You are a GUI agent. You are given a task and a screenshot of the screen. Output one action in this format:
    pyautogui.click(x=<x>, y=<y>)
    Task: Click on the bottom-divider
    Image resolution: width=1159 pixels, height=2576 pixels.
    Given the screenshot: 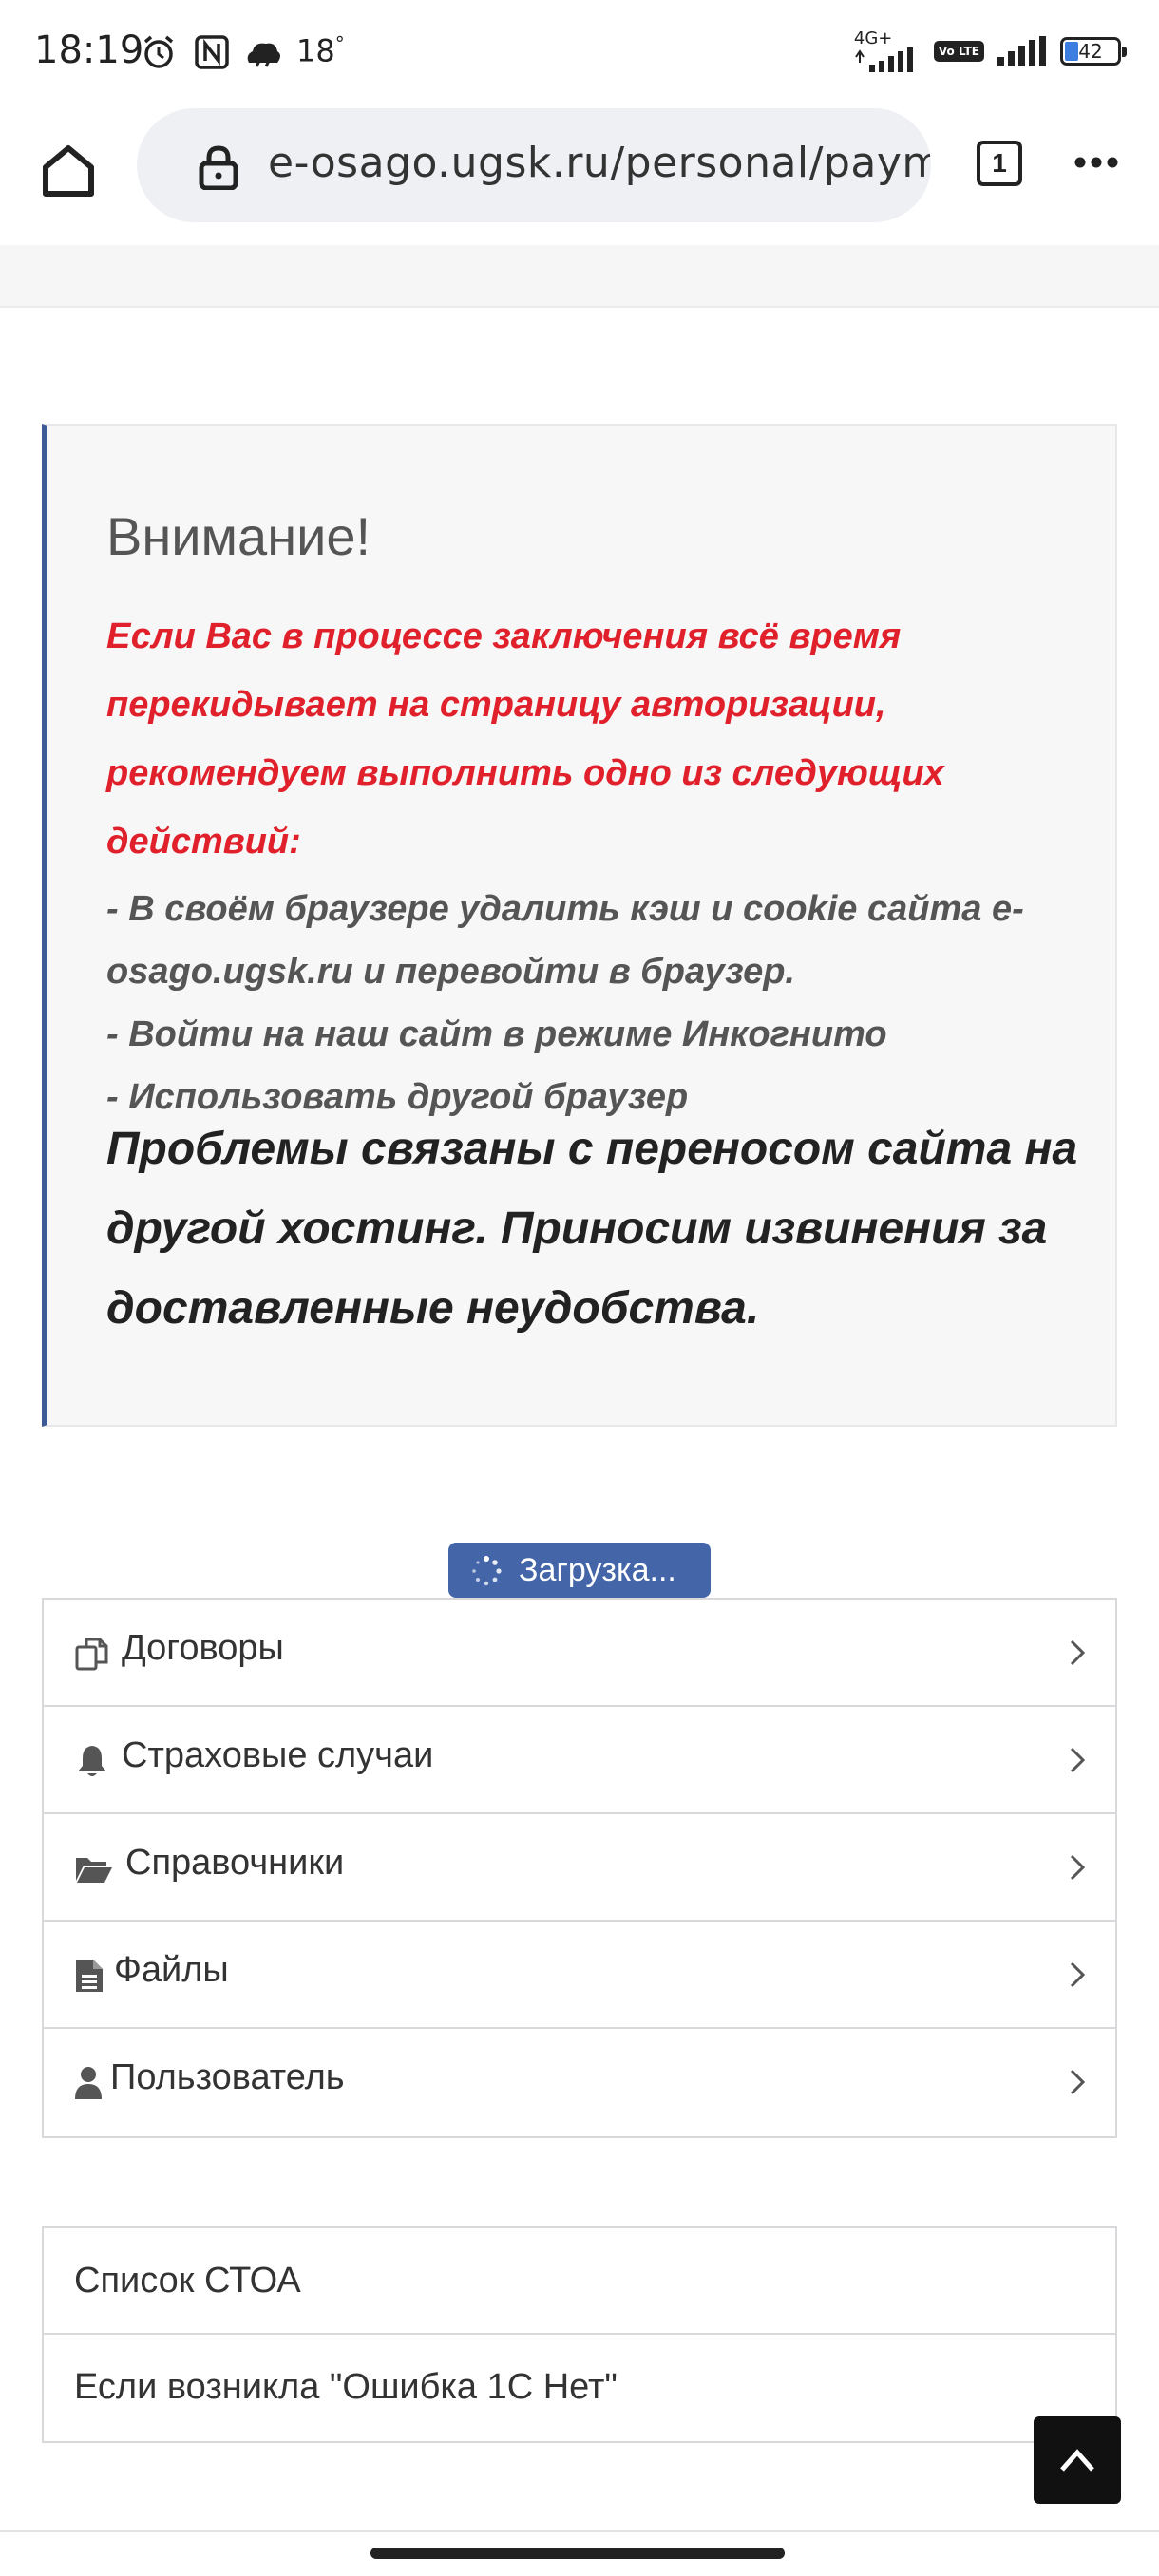 What is the action you would take?
    pyautogui.click(x=579, y=2531)
    